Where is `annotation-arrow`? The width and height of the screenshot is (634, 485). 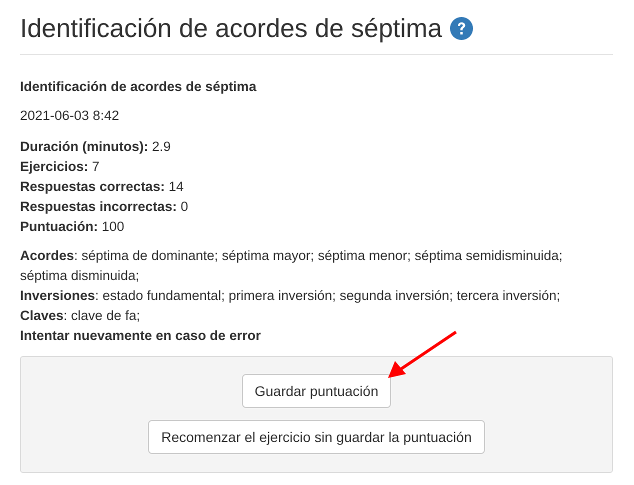
annotation-arrow is located at coordinates (422, 355).